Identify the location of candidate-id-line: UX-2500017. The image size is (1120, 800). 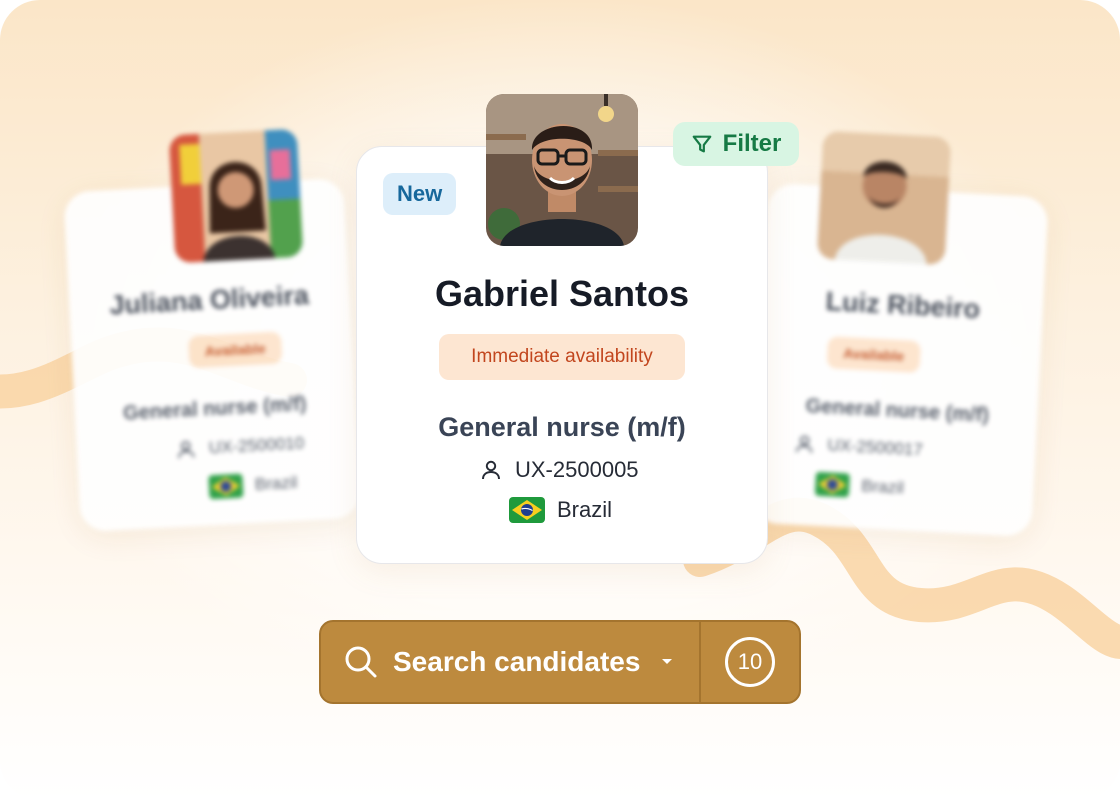
(858, 447).